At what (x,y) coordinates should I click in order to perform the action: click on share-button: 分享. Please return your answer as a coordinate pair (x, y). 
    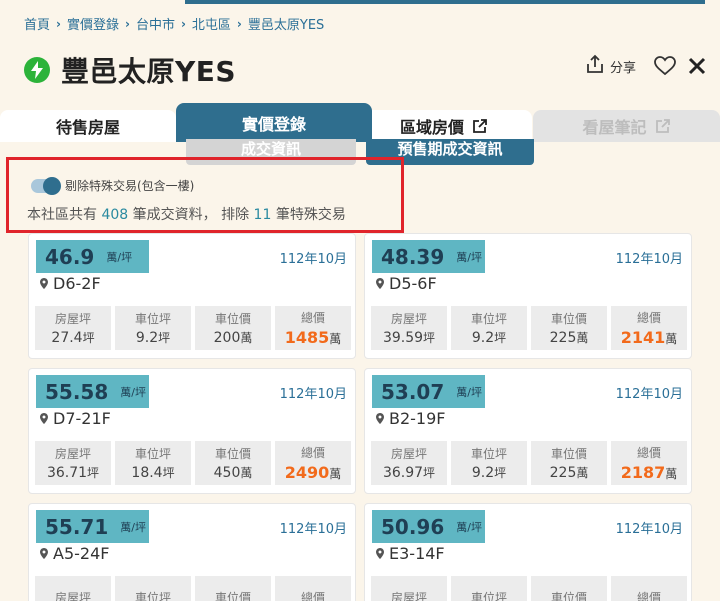
    Looking at the image, I should click on (611, 66).